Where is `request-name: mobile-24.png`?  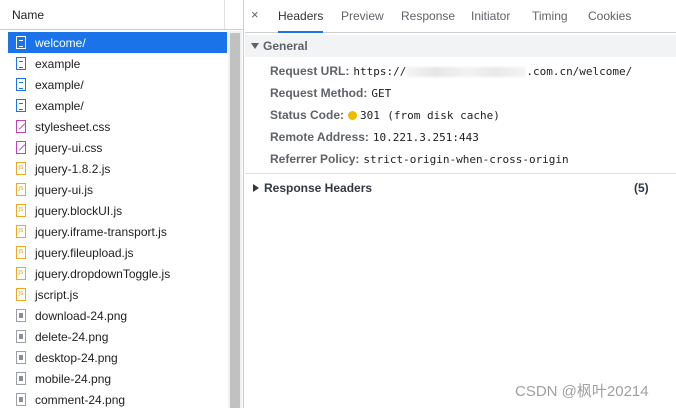
request-name: mobile-24.png is located at coordinates (73, 378).